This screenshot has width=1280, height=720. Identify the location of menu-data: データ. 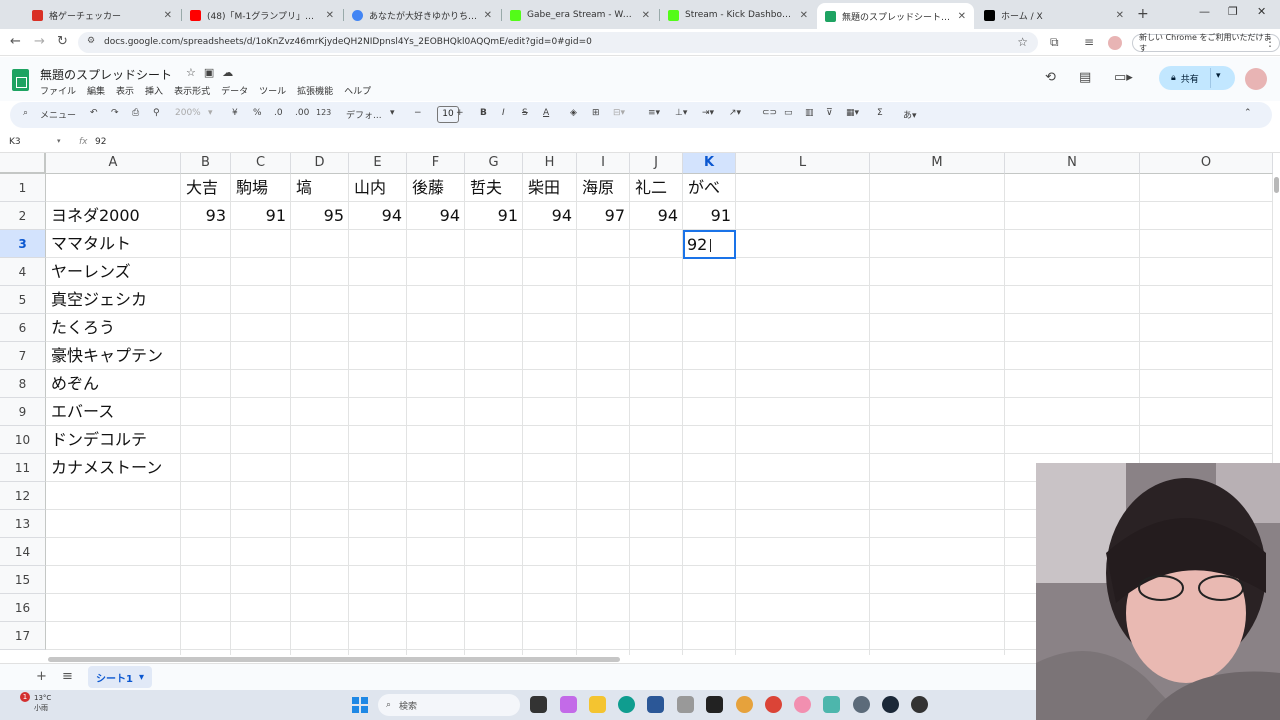
(234, 90).